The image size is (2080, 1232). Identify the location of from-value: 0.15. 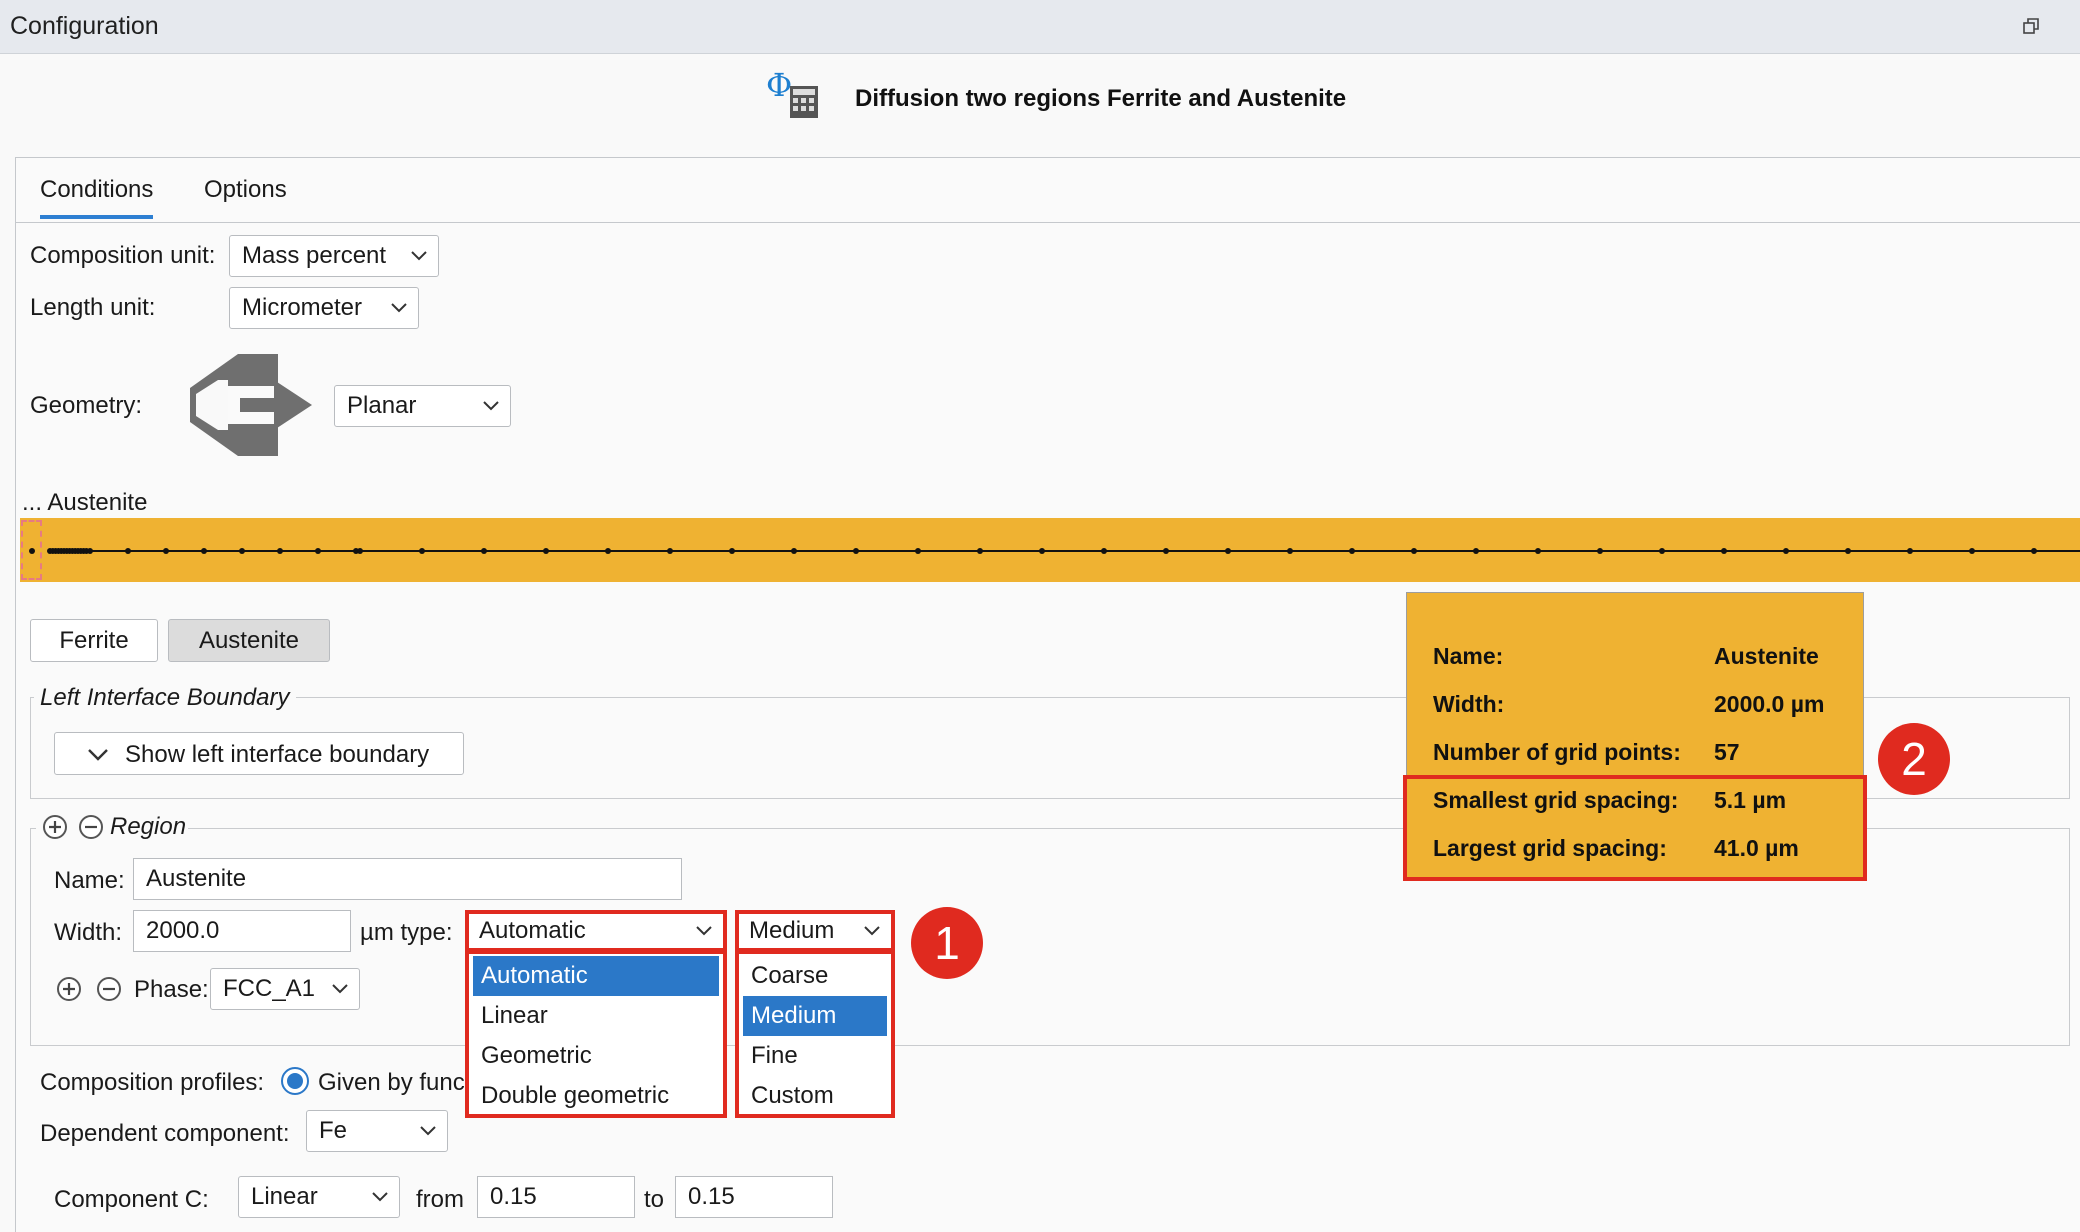
(513, 1196).